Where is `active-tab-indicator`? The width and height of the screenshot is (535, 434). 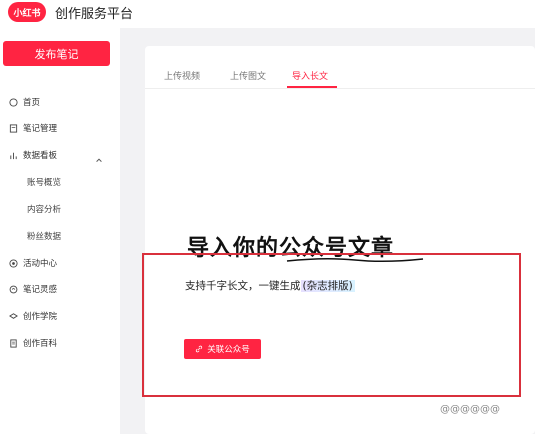 active-tab-indicator is located at coordinates (312, 87).